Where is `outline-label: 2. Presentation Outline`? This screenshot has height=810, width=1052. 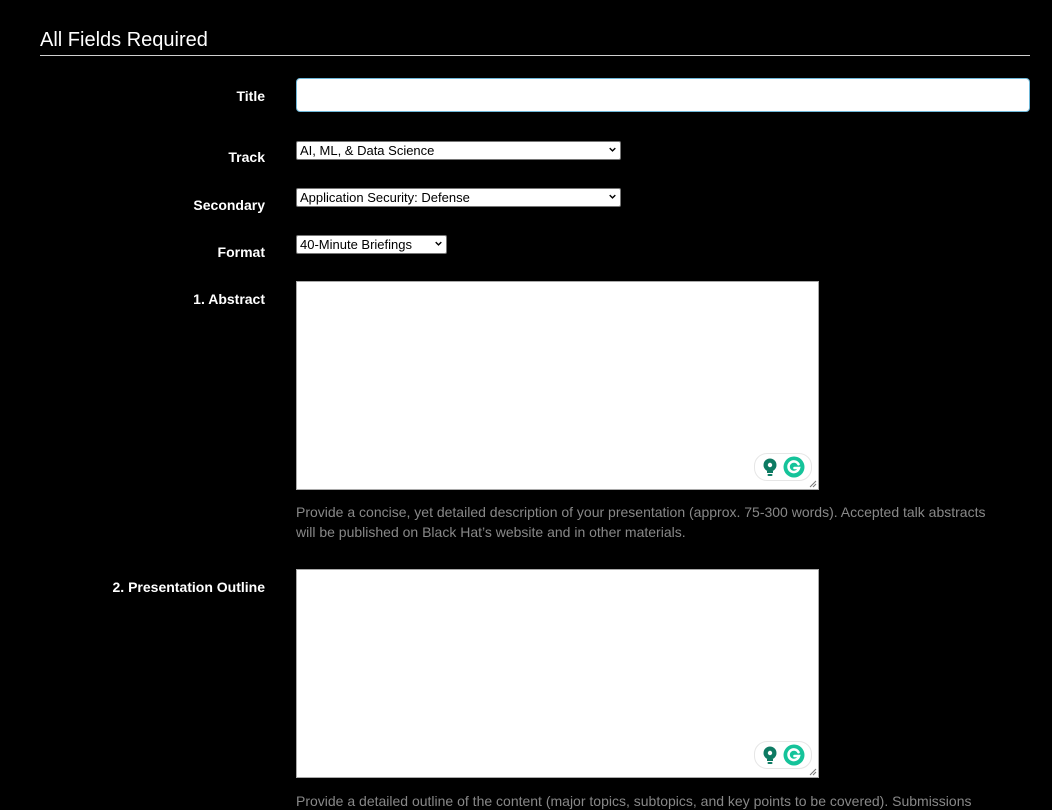 outline-label: 2. Presentation Outline is located at coordinates (188, 587).